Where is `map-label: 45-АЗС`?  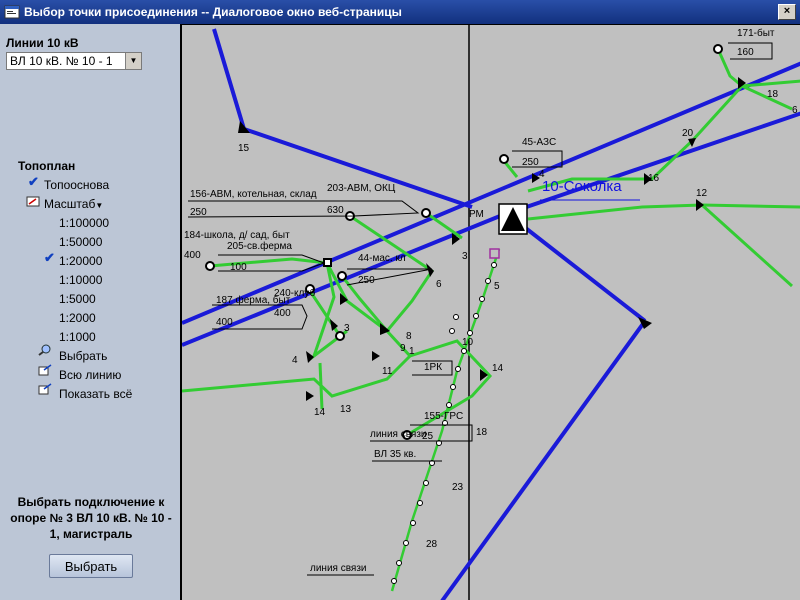
map-label: 45-АЗС is located at coordinates (539, 142).